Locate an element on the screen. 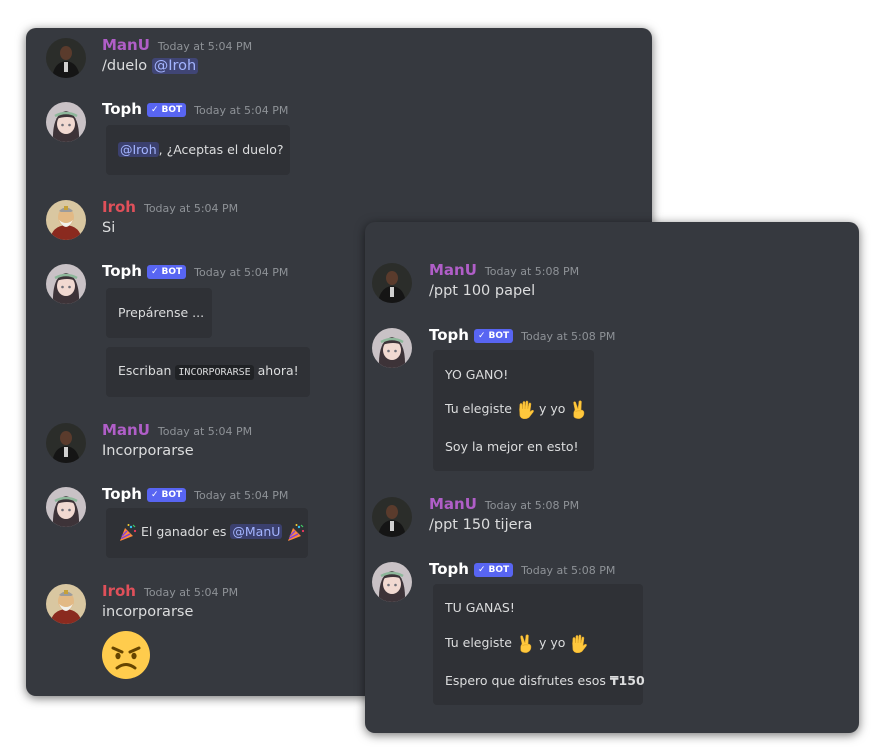  embed-text: Soy la mejor en esto! is located at coordinates (512, 446).